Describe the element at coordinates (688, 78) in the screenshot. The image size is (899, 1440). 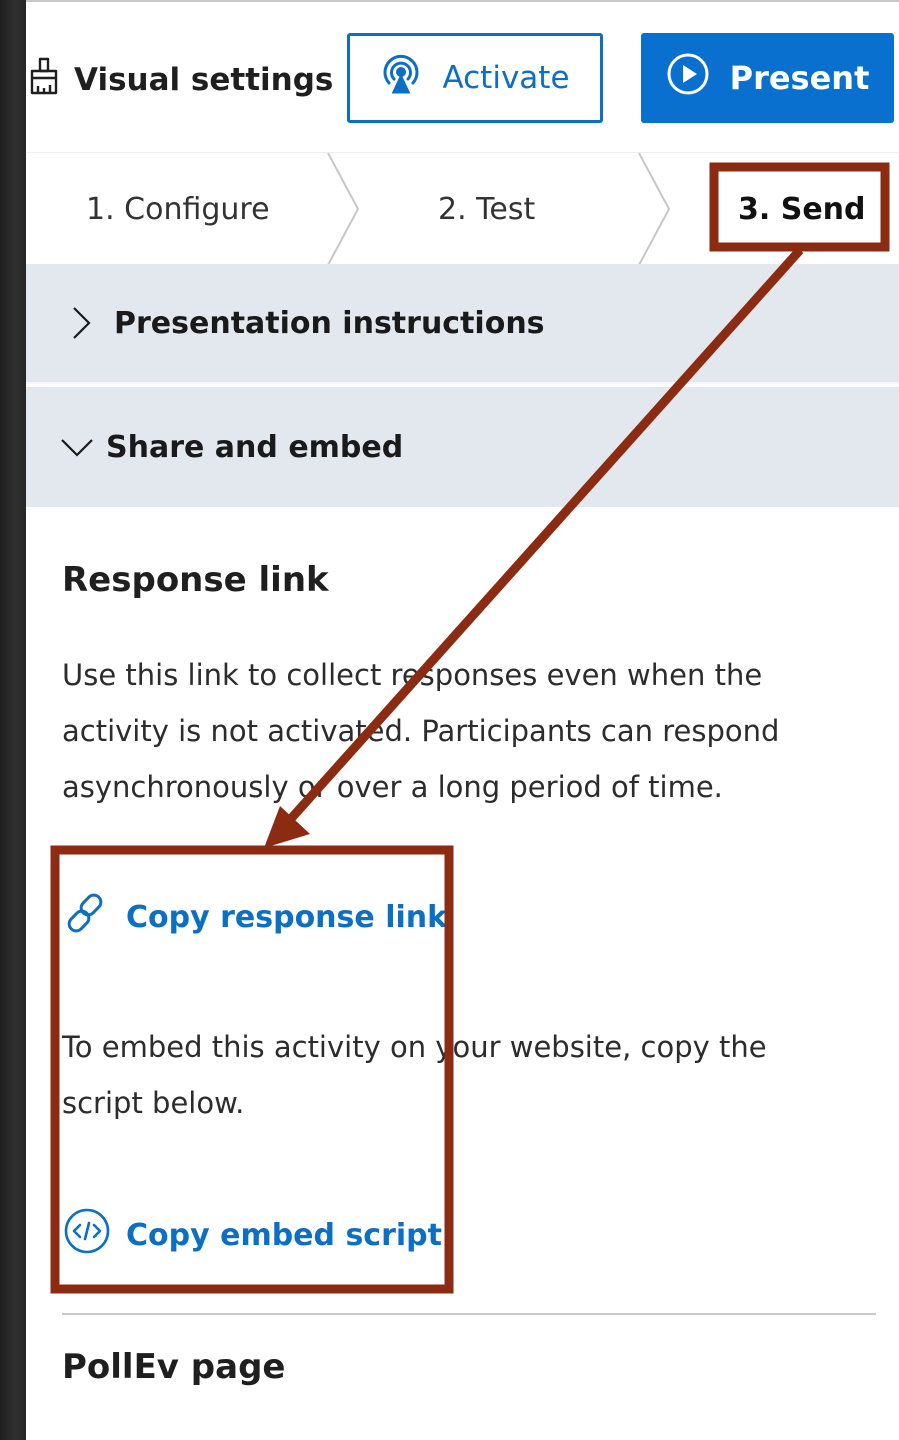
I see `play-circle-icon` at that location.